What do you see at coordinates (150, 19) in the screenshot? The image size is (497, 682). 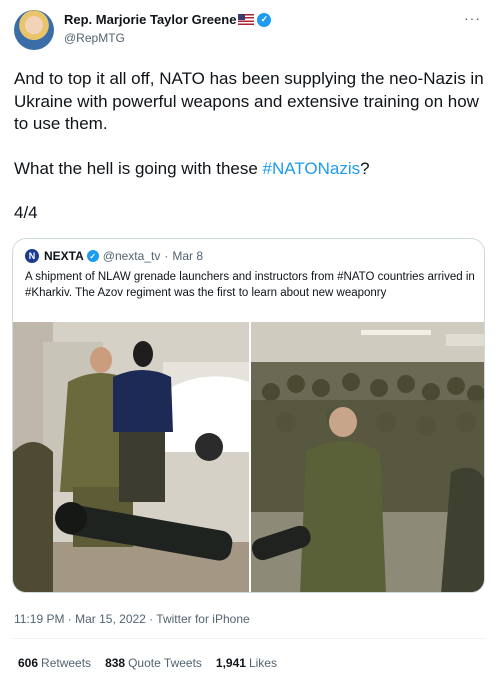 I see `author-name: Rep. Marjorie Taylor Greene` at bounding box center [150, 19].